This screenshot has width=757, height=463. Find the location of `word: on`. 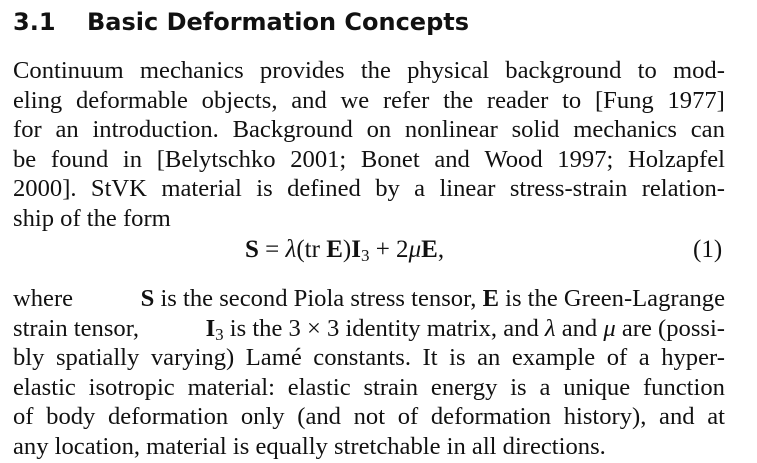

word: on is located at coordinates (379, 129).